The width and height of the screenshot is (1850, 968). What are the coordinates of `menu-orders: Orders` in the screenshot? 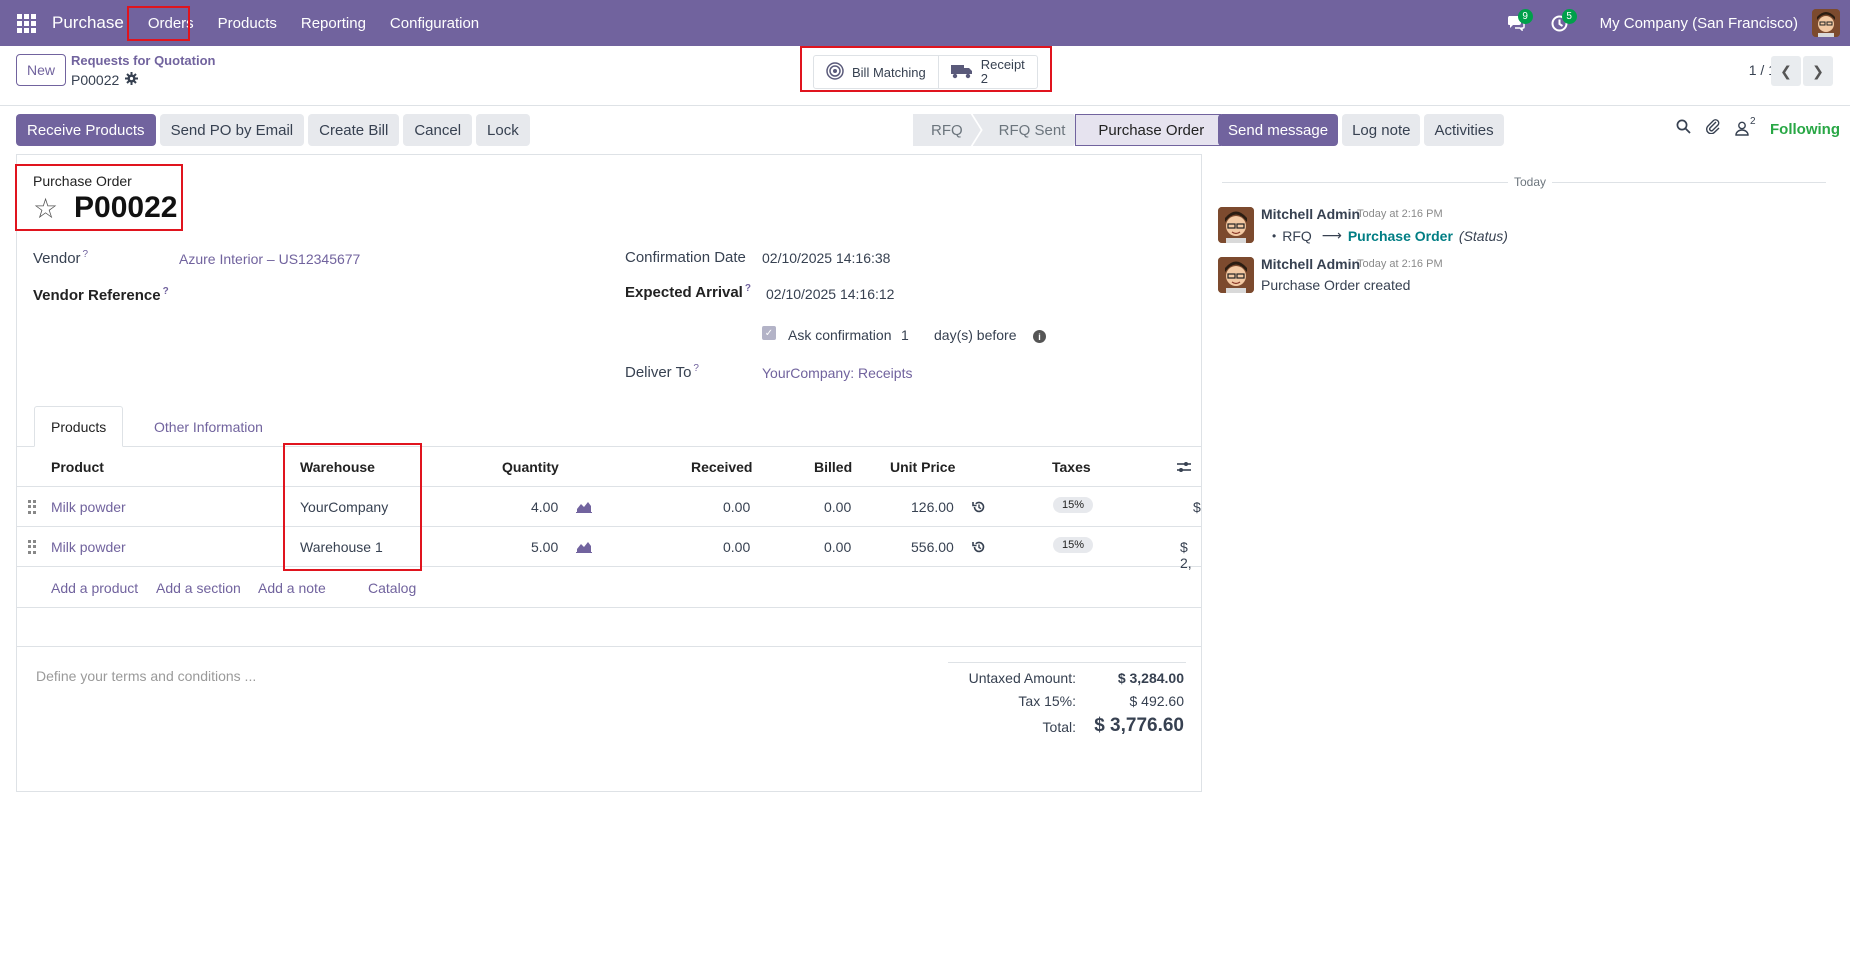 It's located at (171, 23).